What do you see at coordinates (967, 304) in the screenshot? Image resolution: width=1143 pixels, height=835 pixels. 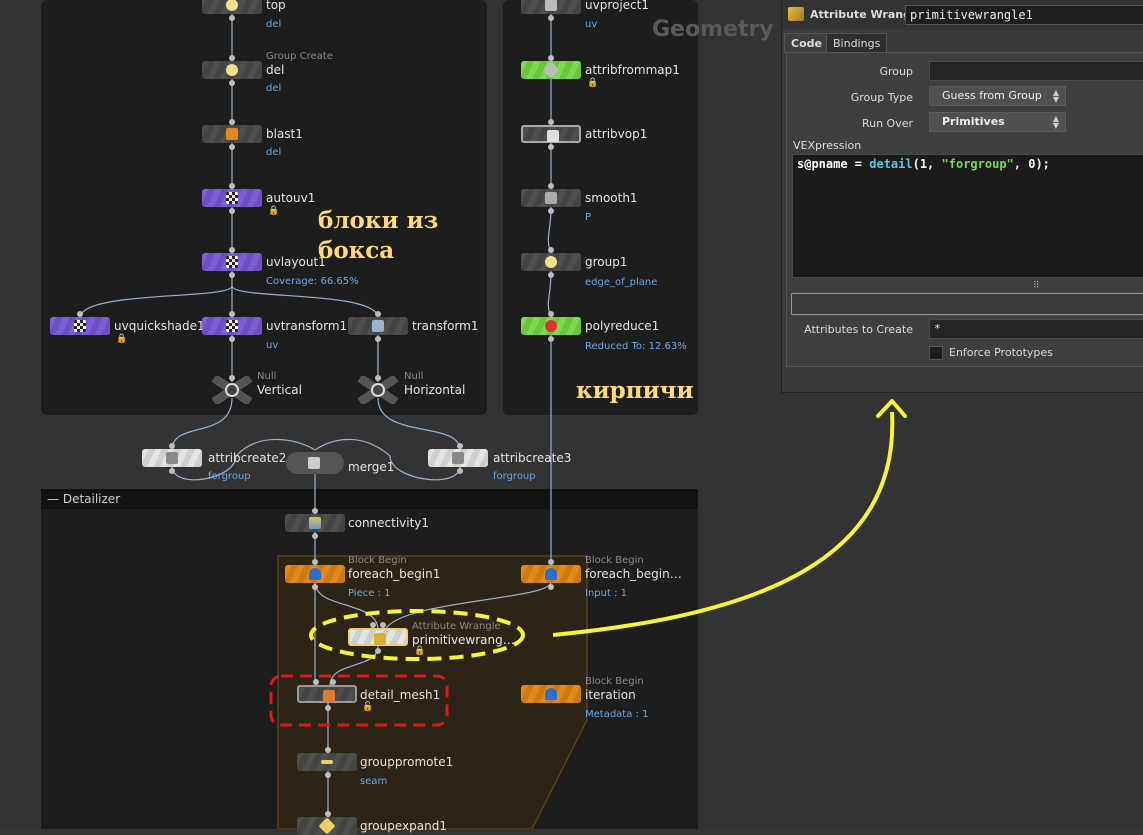 I see `status-bar` at bounding box center [967, 304].